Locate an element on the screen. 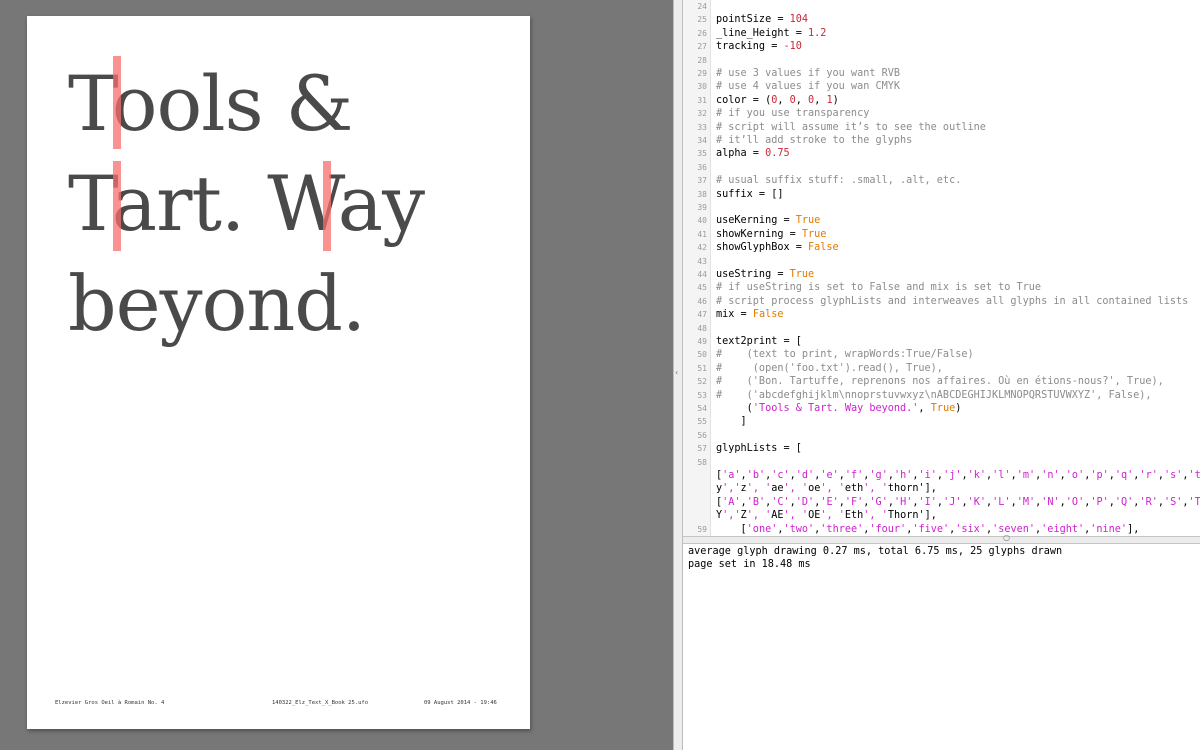  code-line: # (open('foo.txt').read(), True), is located at coordinates (829, 368).